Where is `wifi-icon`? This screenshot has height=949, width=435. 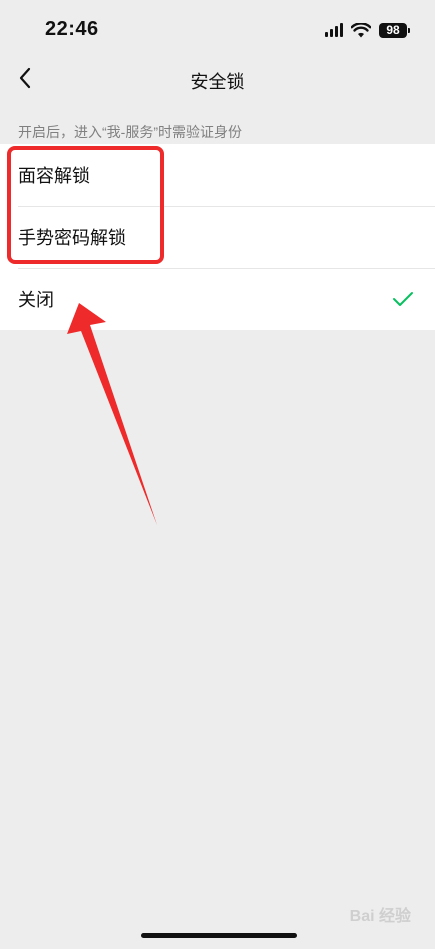 wifi-icon is located at coordinates (361, 29).